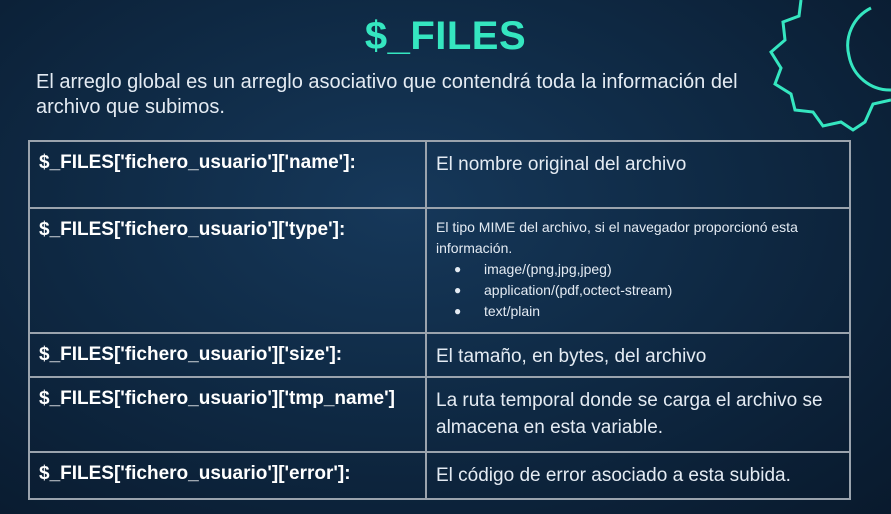 This screenshot has width=891, height=514. Describe the element at coordinates (227, 414) in the screenshot. I see `files-key-cell: $_FILES['fichero_usuario']['tmp_name']` at that location.